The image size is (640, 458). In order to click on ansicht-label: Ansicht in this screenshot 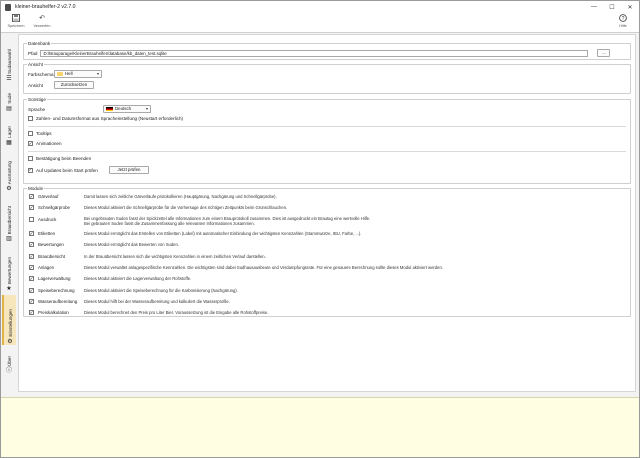, I will do `click(36, 85)`.